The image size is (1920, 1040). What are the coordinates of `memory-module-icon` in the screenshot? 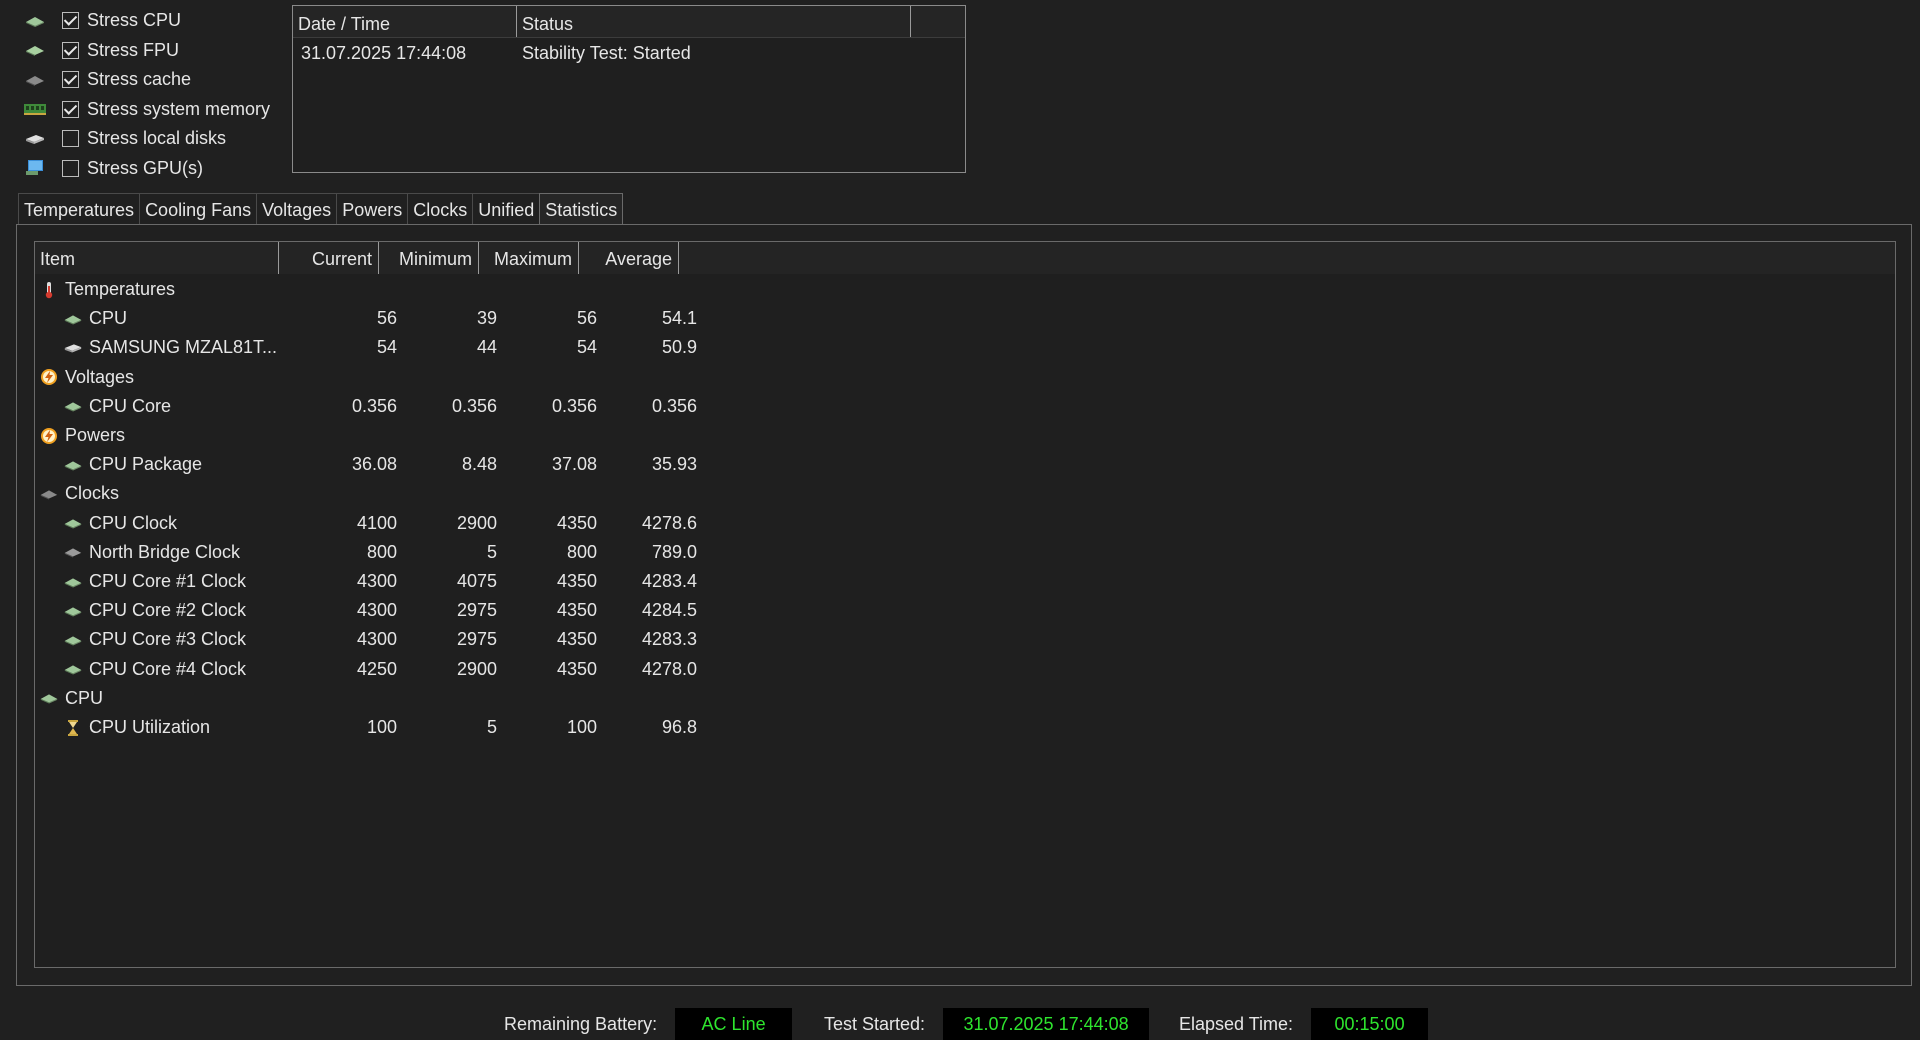 It's located at (35, 109).